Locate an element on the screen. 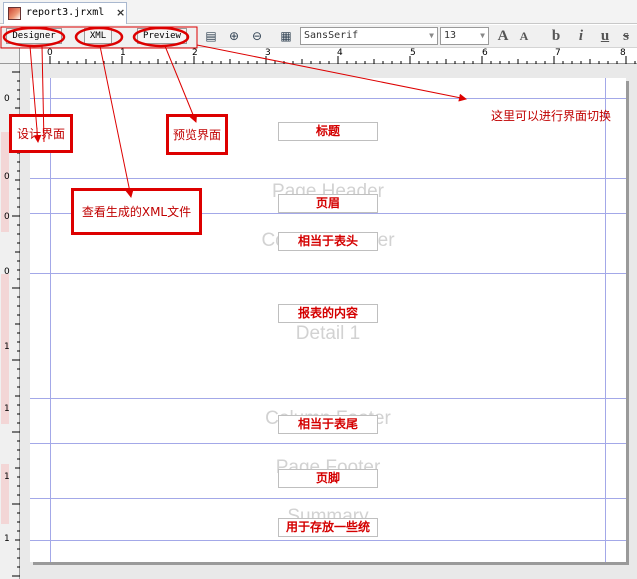  ruler-label: 2 is located at coordinates (195, 53).